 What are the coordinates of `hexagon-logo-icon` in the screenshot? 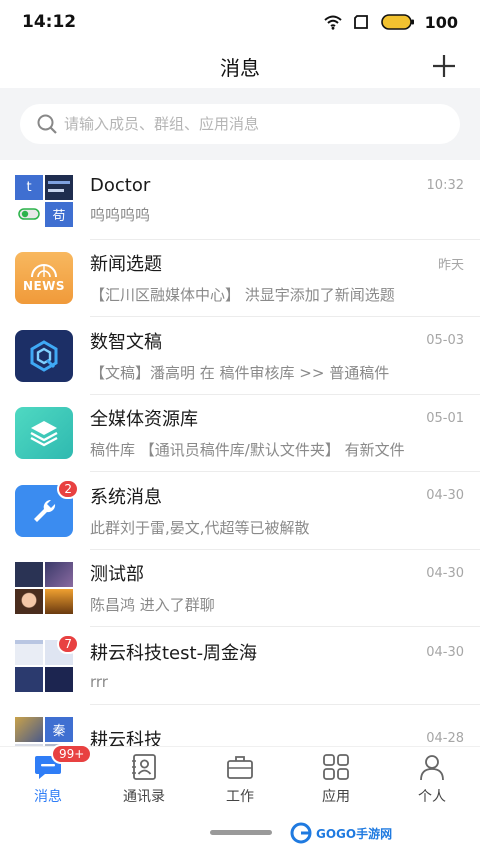 It's located at (44, 355).